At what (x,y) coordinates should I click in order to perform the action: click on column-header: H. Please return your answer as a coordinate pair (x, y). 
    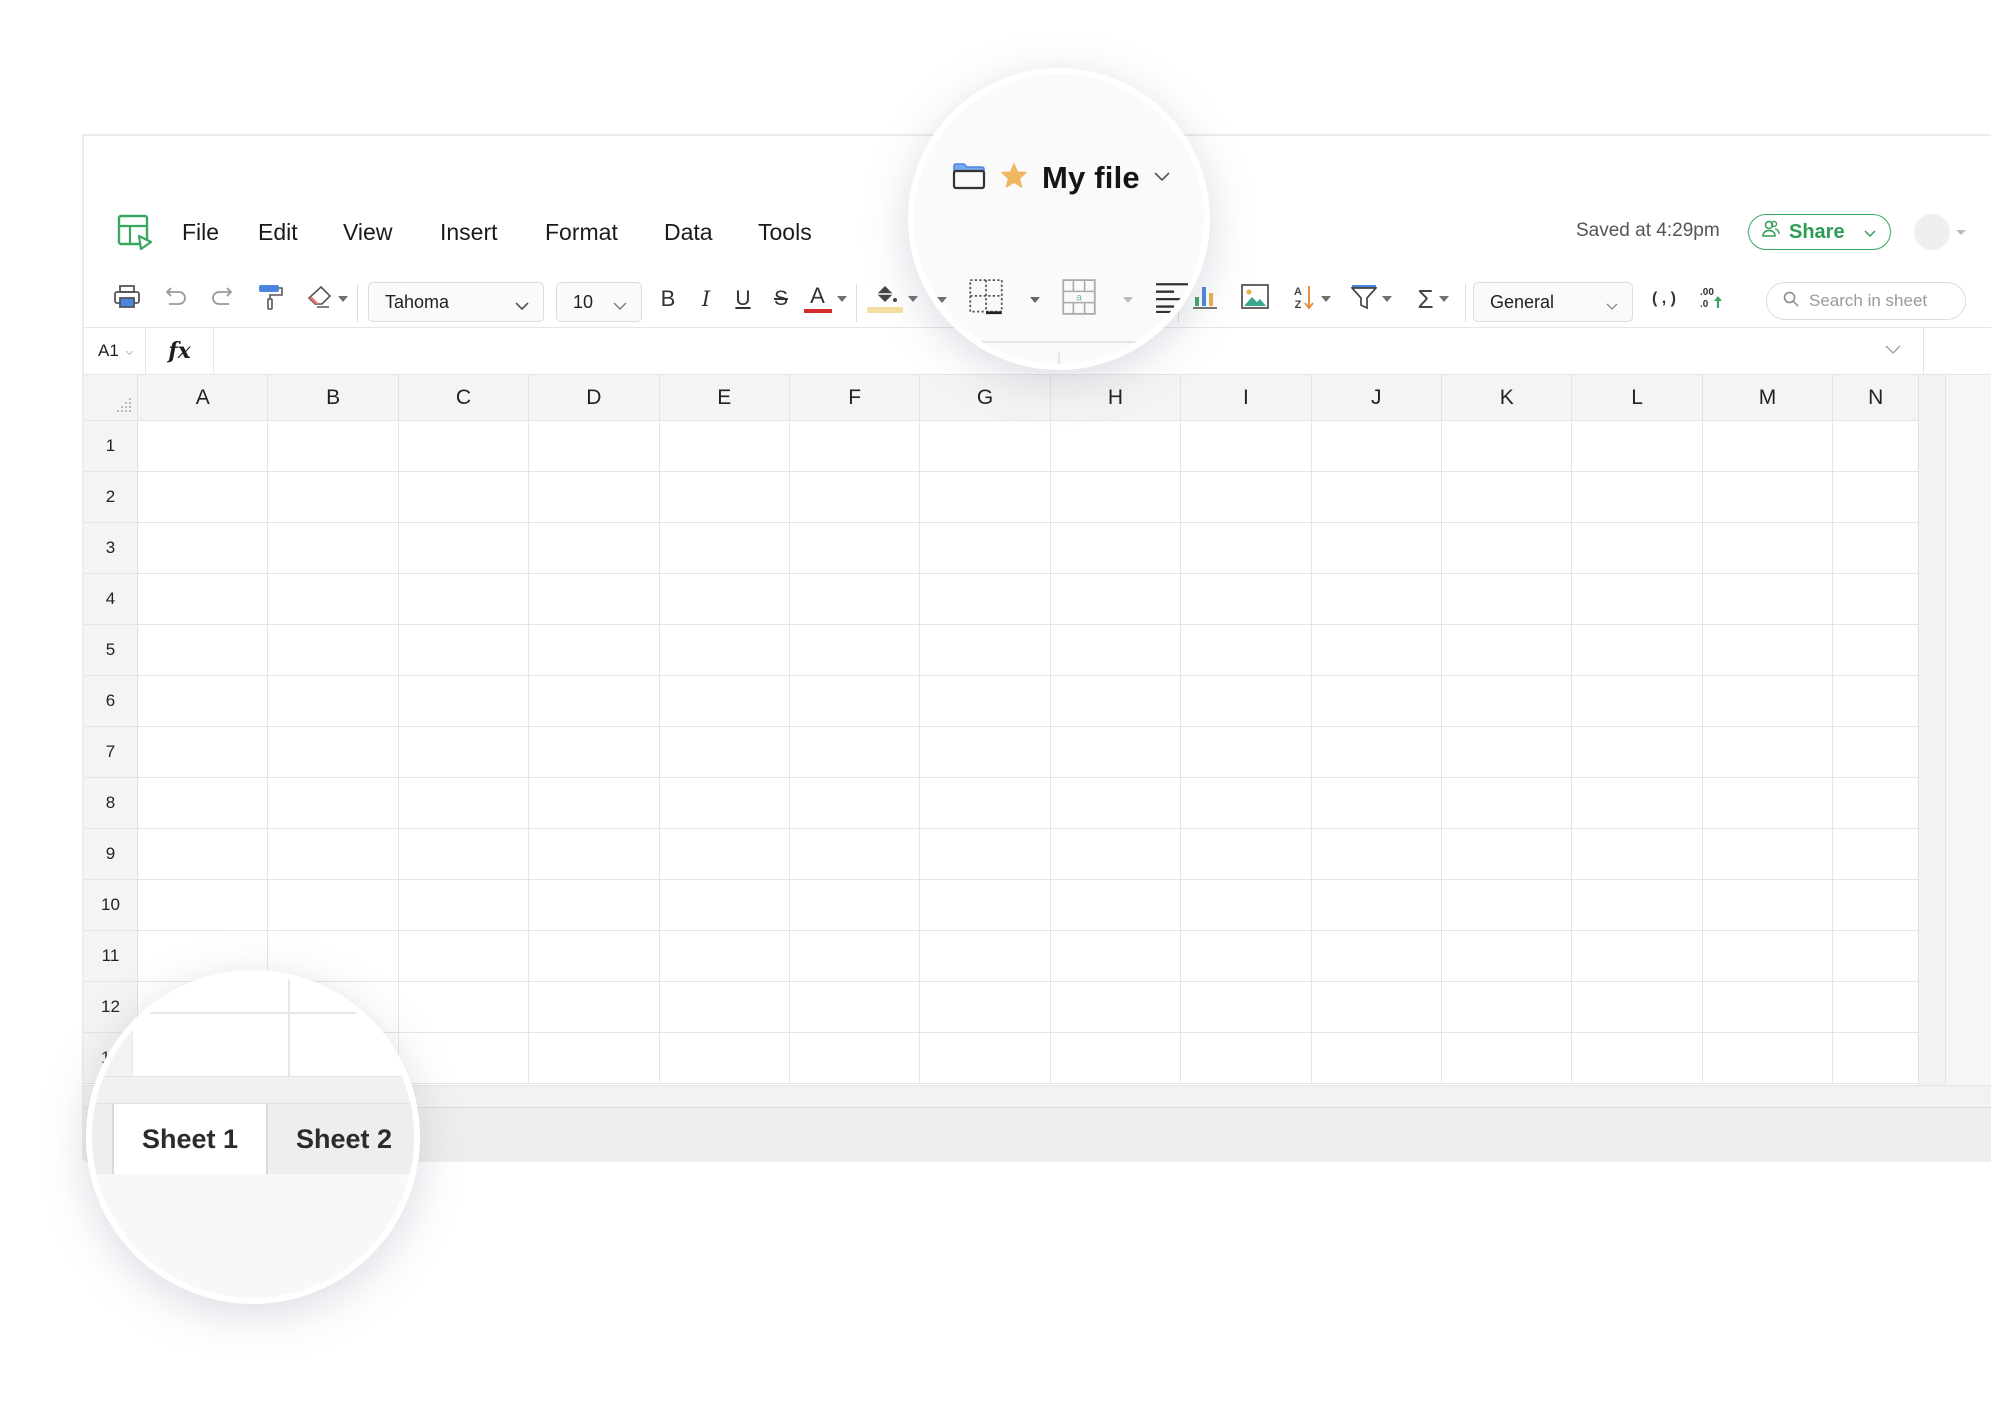
    Looking at the image, I should click on (1116, 398).